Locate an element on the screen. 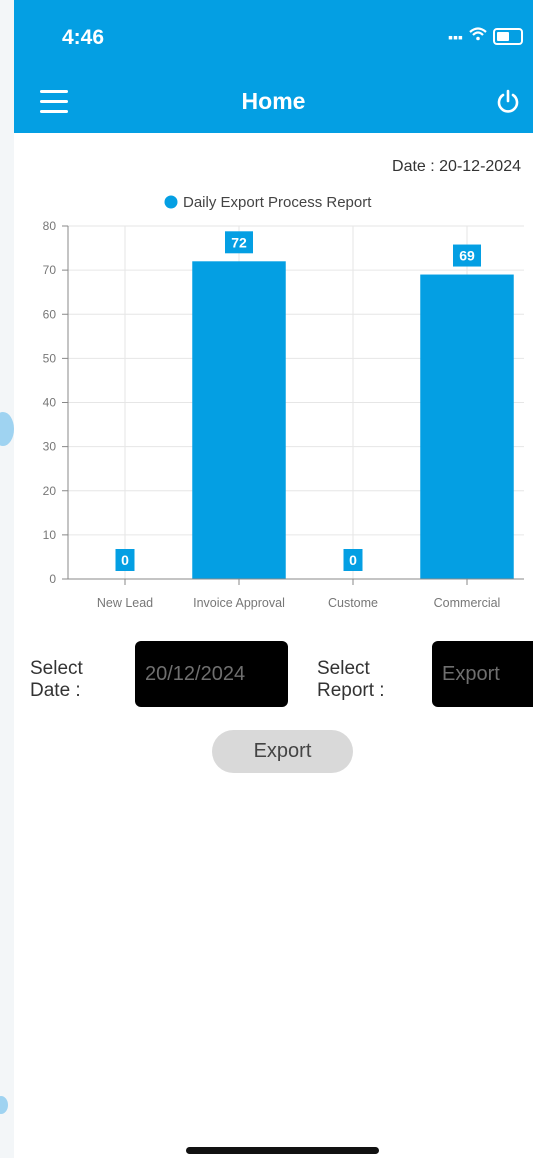  x-tick-label: Invoice Approval is located at coordinates (239, 603).